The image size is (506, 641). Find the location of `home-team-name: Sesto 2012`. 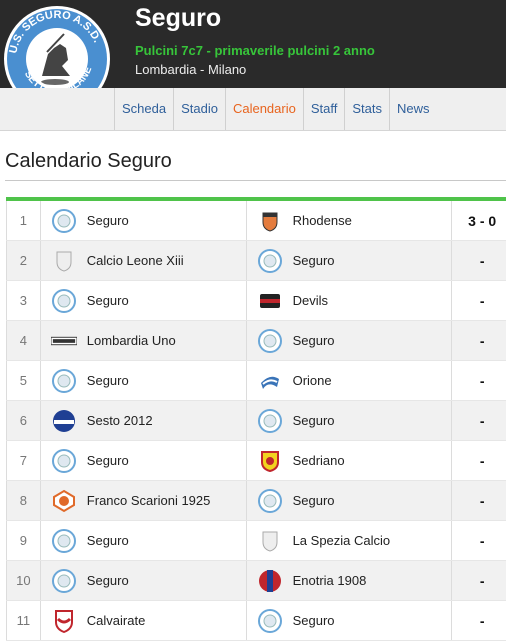

home-team-name: Sesto 2012 is located at coordinates (120, 420).